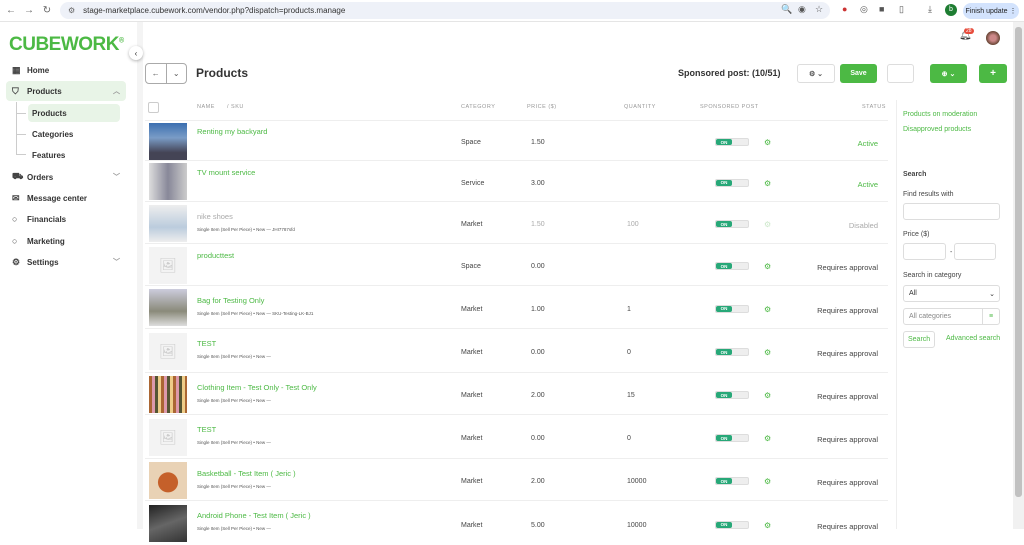 The width and height of the screenshot is (1024, 545). What do you see at coordinates (215, 216) in the screenshot?
I see `product-name-link: nike shoes` at bounding box center [215, 216].